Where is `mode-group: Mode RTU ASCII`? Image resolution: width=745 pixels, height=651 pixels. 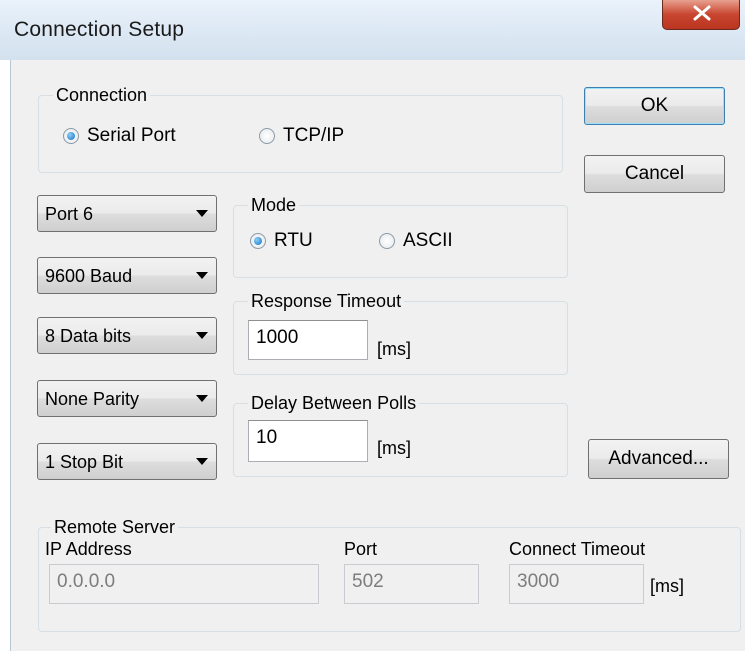 mode-group: Mode RTU ASCII is located at coordinates (400, 236).